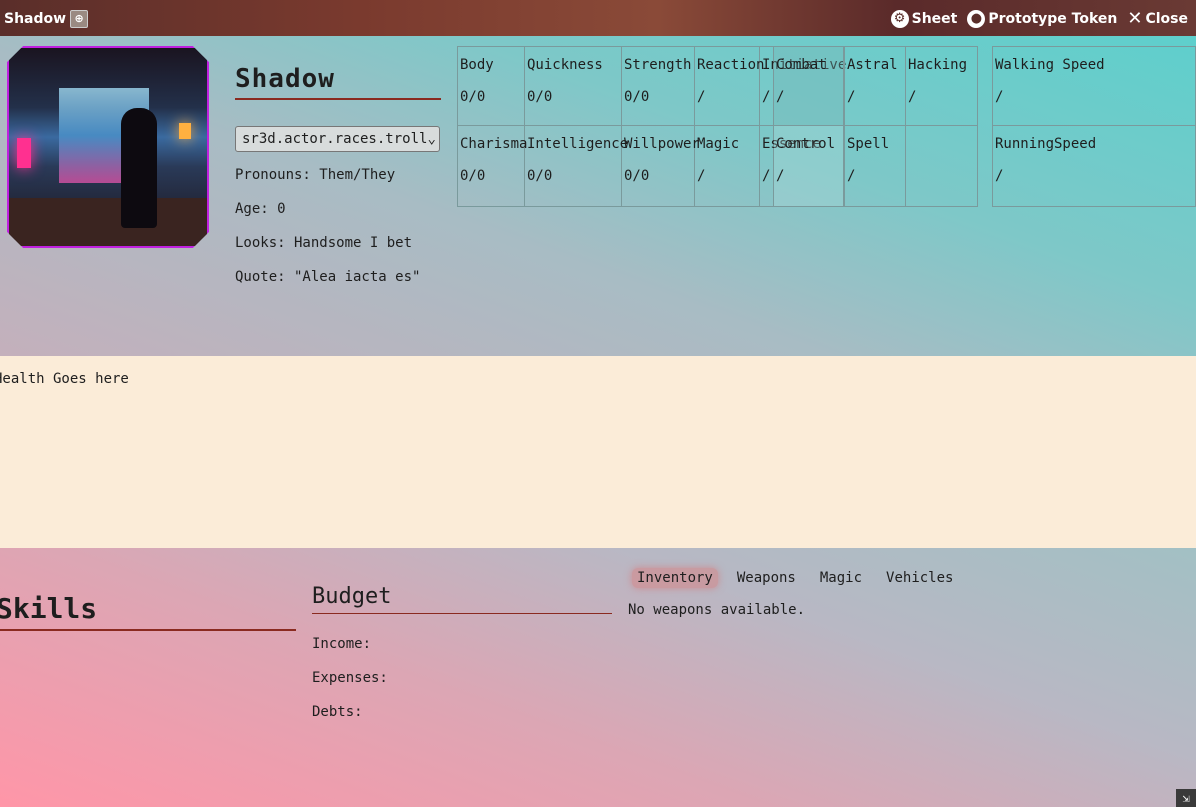  What do you see at coordinates (806, 144) in the screenshot?
I see `attribute-label: Control` at bounding box center [806, 144].